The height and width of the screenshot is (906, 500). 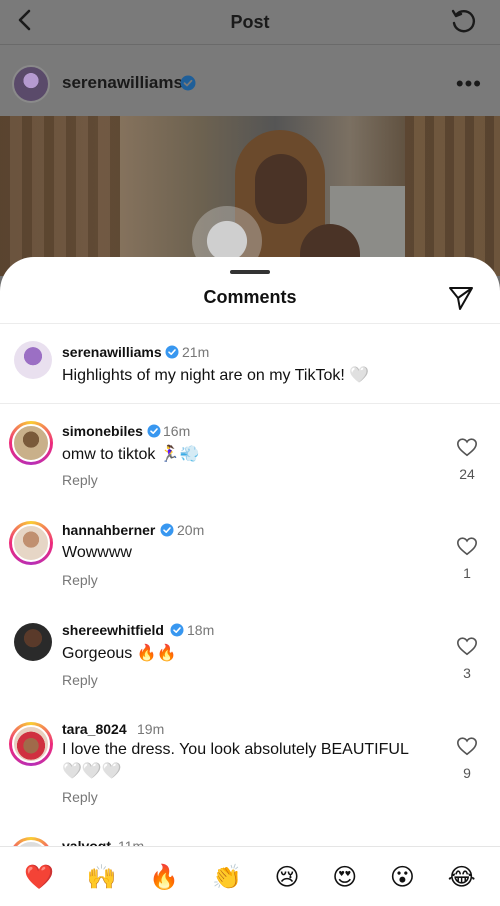 What do you see at coordinates (113, 630) in the screenshot?
I see `comment-username: shereewhitfield` at bounding box center [113, 630].